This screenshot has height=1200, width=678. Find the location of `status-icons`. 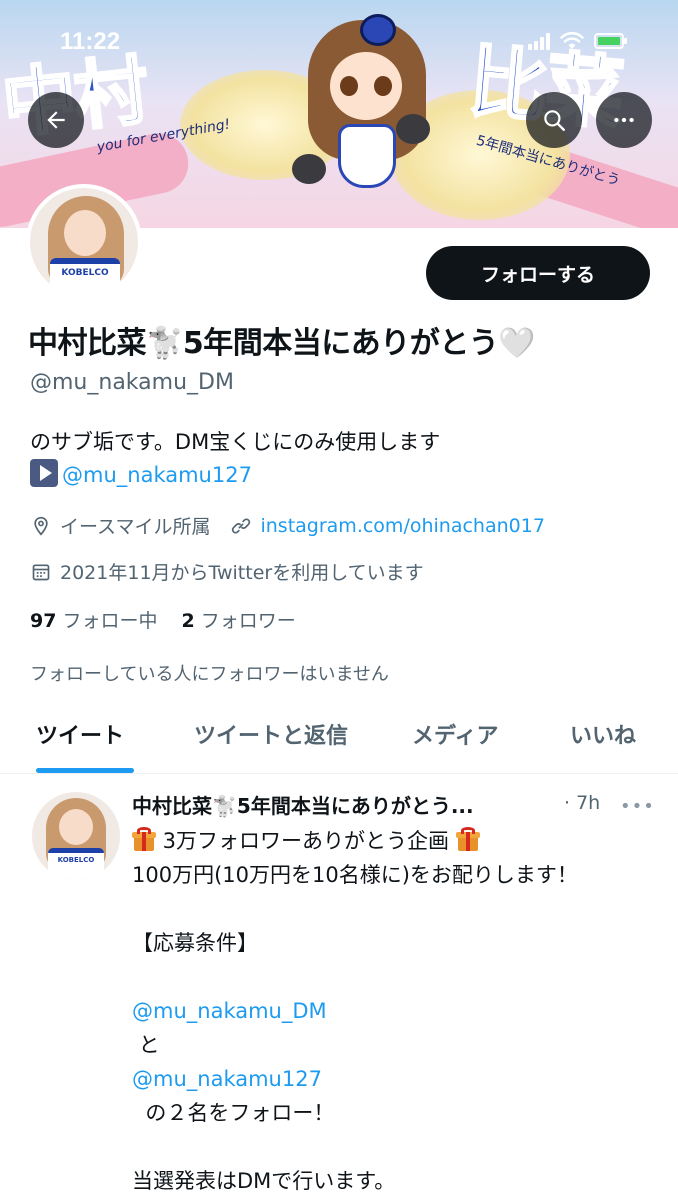

status-icons is located at coordinates (577, 41).